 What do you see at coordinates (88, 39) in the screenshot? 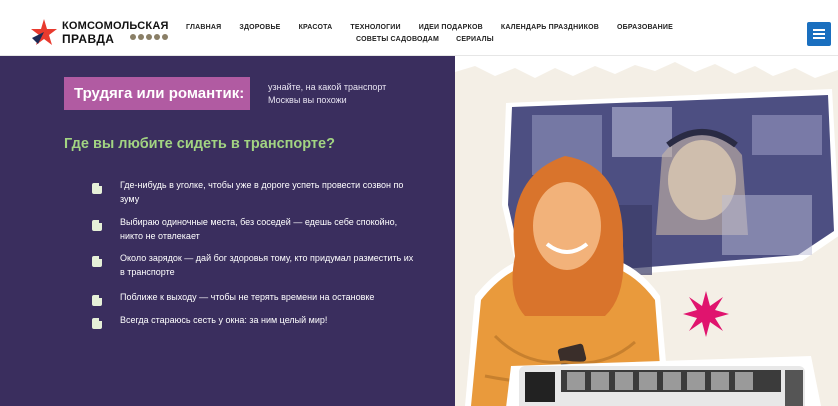
I see `logo-text-bottom: ПРАВДА` at bounding box center [88, 39].